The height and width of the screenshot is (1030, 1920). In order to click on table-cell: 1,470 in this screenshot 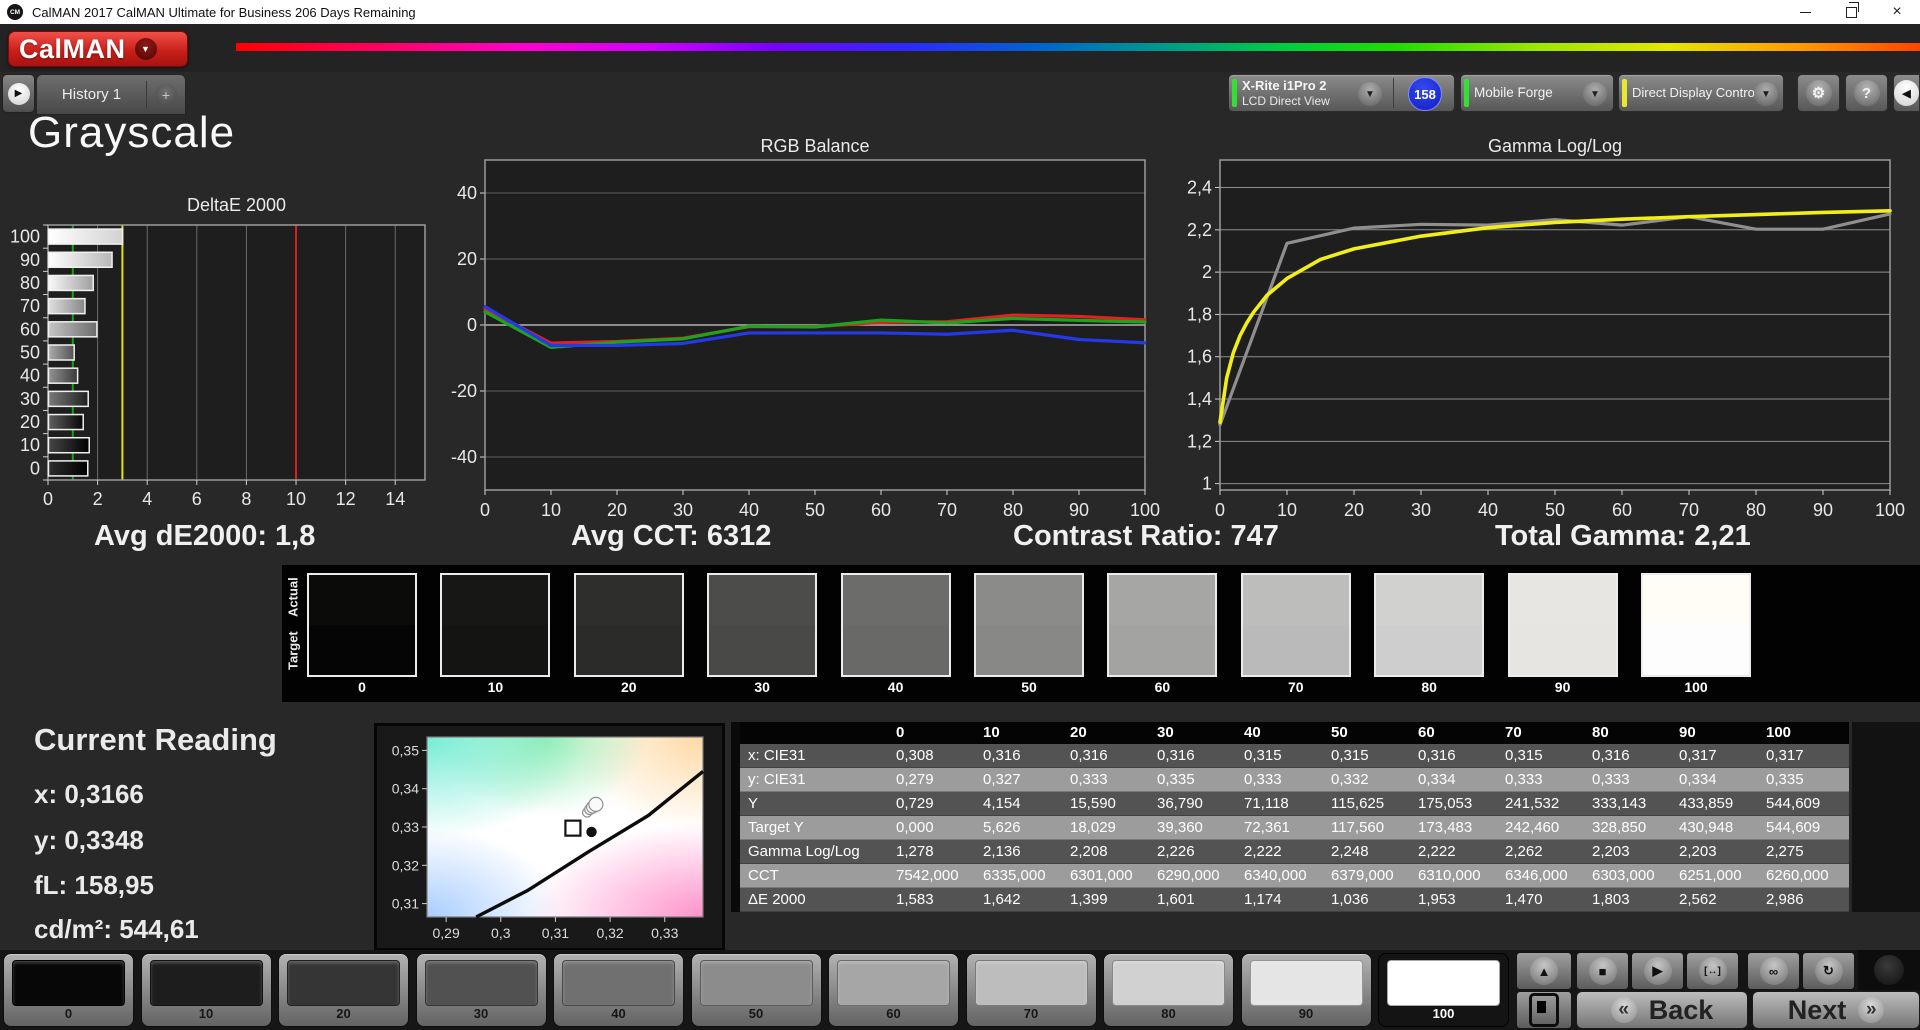, I will do `click(1524, 899)`.